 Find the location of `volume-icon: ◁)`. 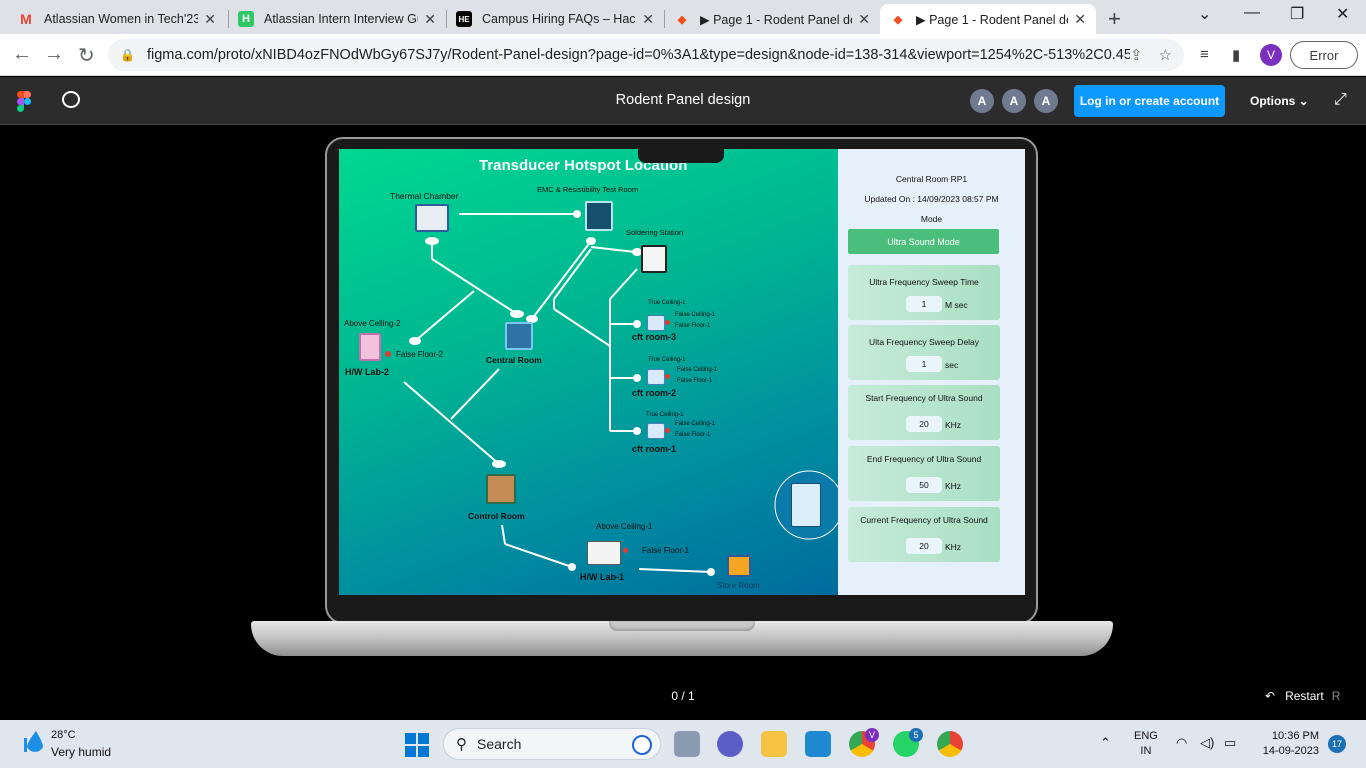

volume-icon: ◁) is located at coordinates (1207, 743).